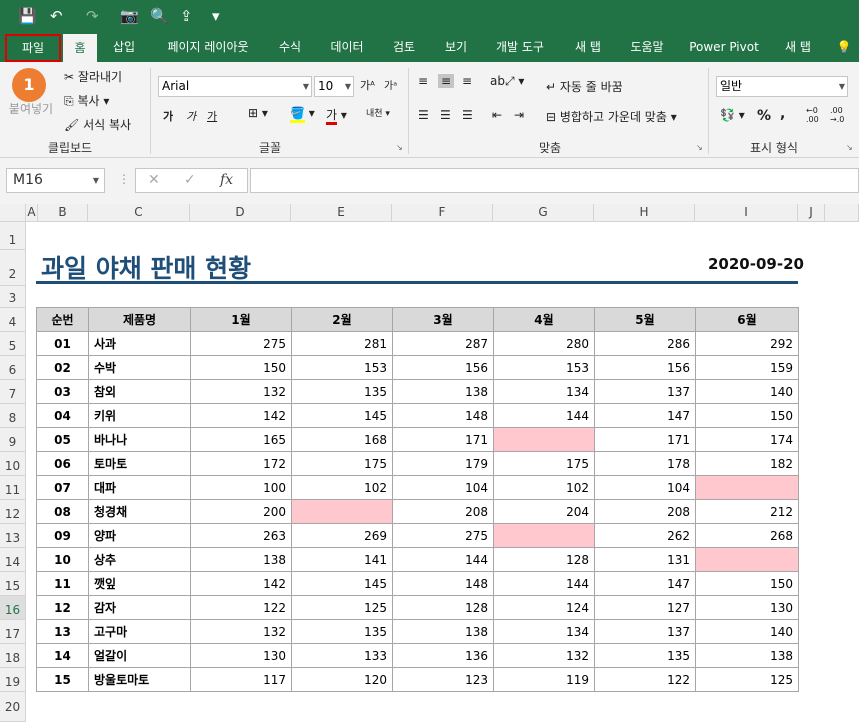 The width and height of the screenshot is (859, 722). I want to click on product-name-cell: 청경채, so click(139, 511).